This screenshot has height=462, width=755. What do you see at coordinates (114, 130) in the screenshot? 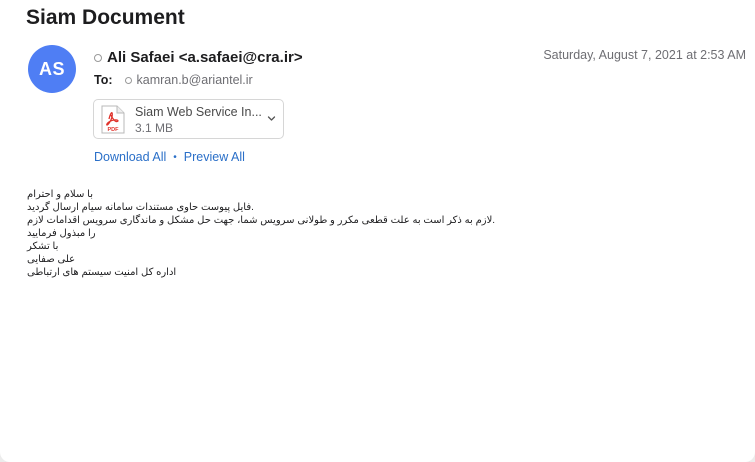
I see `pdf-icon-label: PDF` at bounding box center [114, 130].